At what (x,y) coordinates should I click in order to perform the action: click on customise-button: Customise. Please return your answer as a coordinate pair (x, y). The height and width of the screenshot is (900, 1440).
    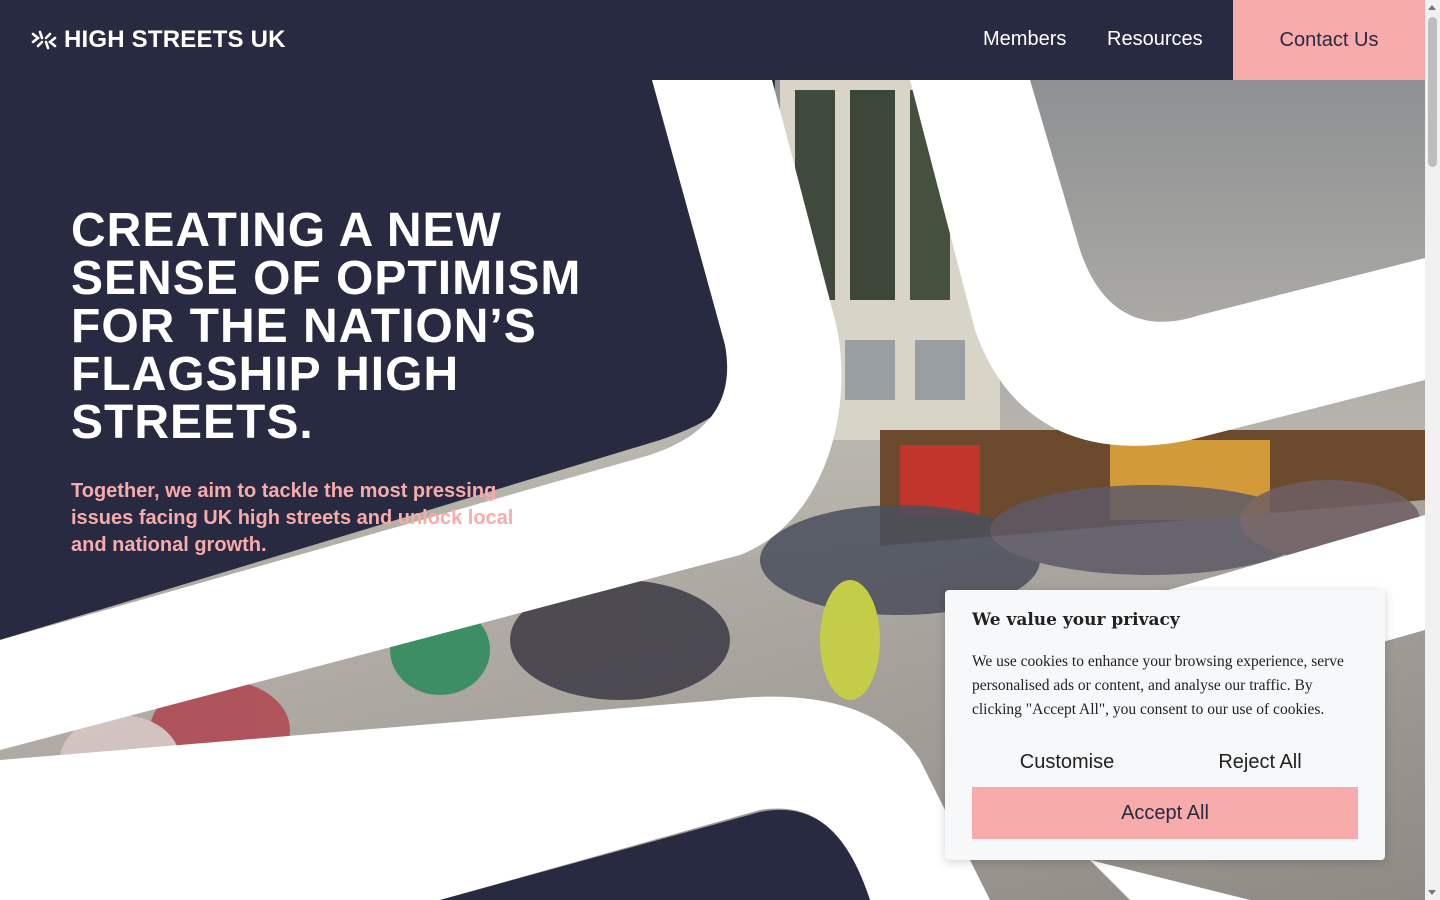
    Looking at the image, I should click on (1067, 762).